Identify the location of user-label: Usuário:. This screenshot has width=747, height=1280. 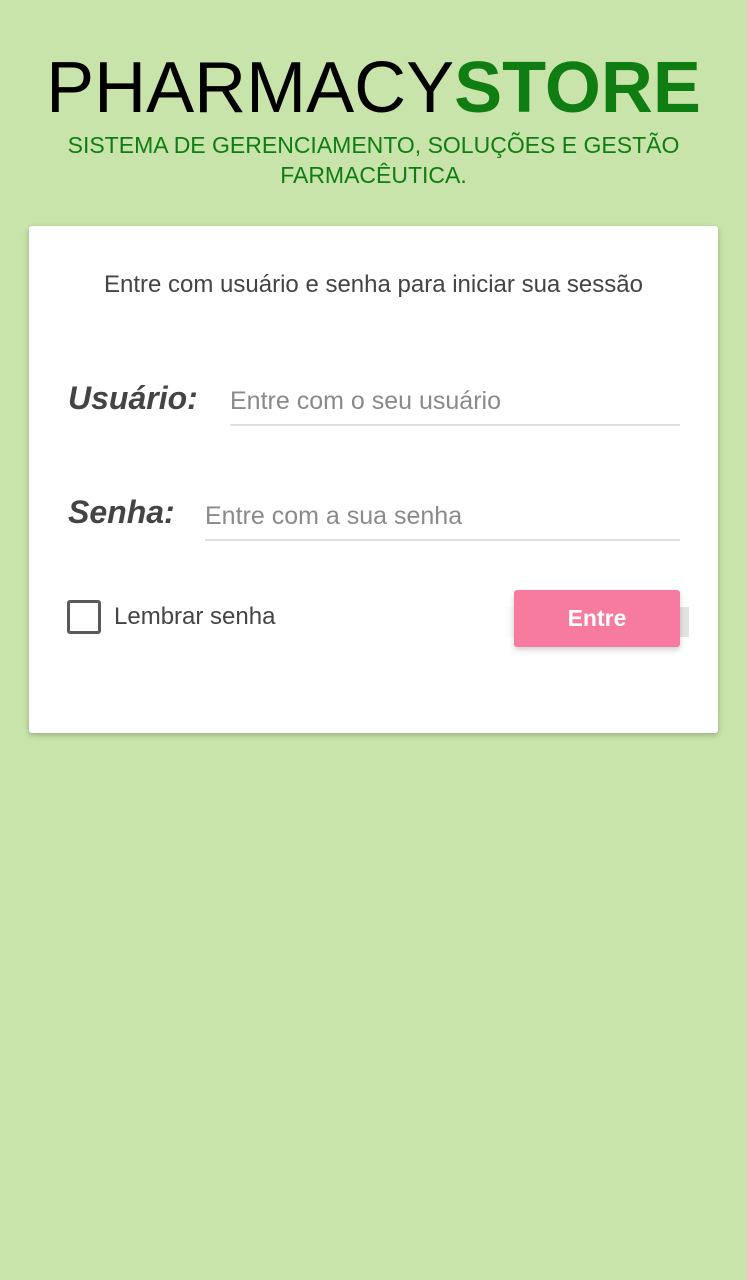
(133, 398).